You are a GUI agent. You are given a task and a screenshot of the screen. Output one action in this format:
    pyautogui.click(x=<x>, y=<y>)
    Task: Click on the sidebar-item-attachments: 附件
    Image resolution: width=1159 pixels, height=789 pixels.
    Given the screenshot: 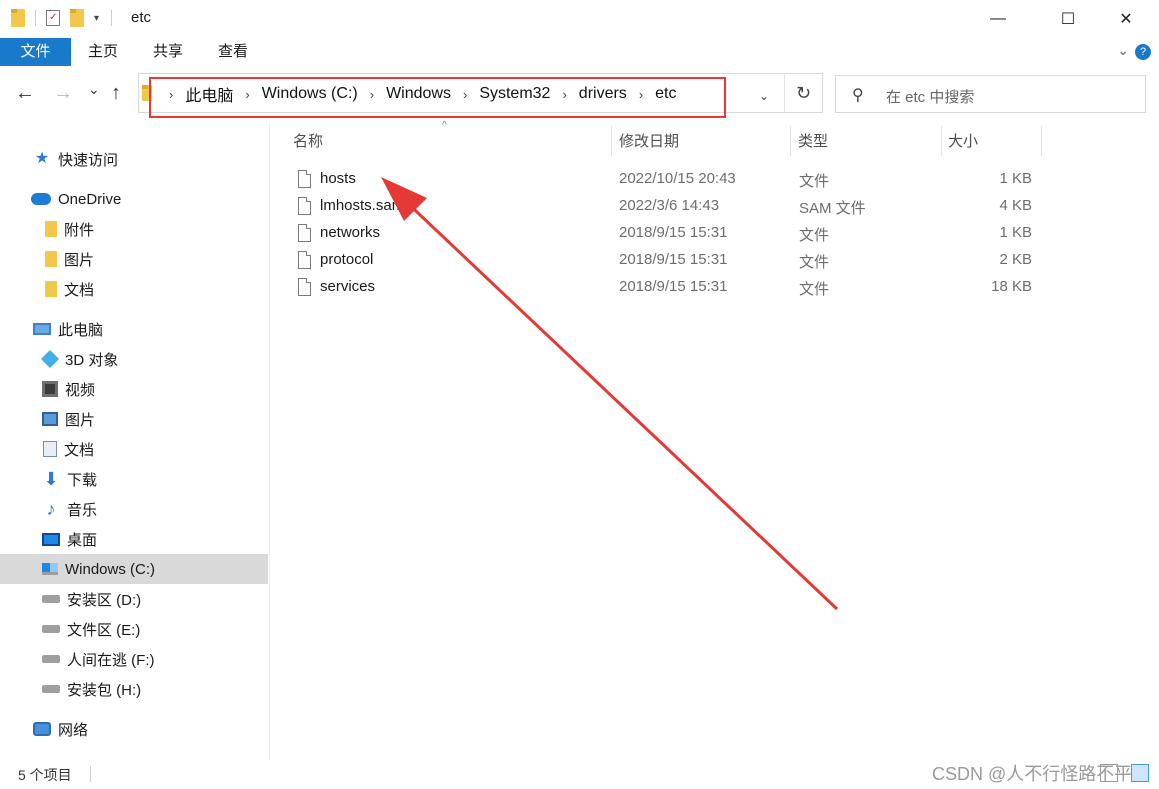 What is the action you would take?
    pyautogui.click(x=134, y=229)
    